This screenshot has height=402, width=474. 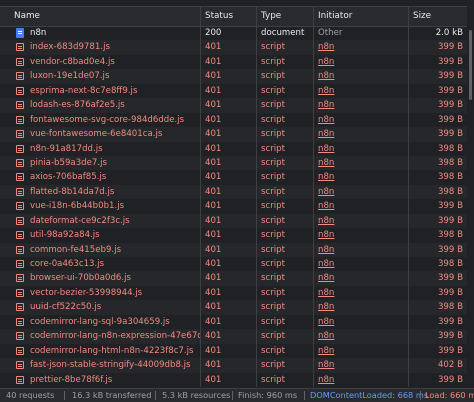 What do you see at coordinates (233, 177) in the screenshot?
I see `request-row: axios-706baf85.js 401 script n8n 398 B` at bounding box center [233, 177].